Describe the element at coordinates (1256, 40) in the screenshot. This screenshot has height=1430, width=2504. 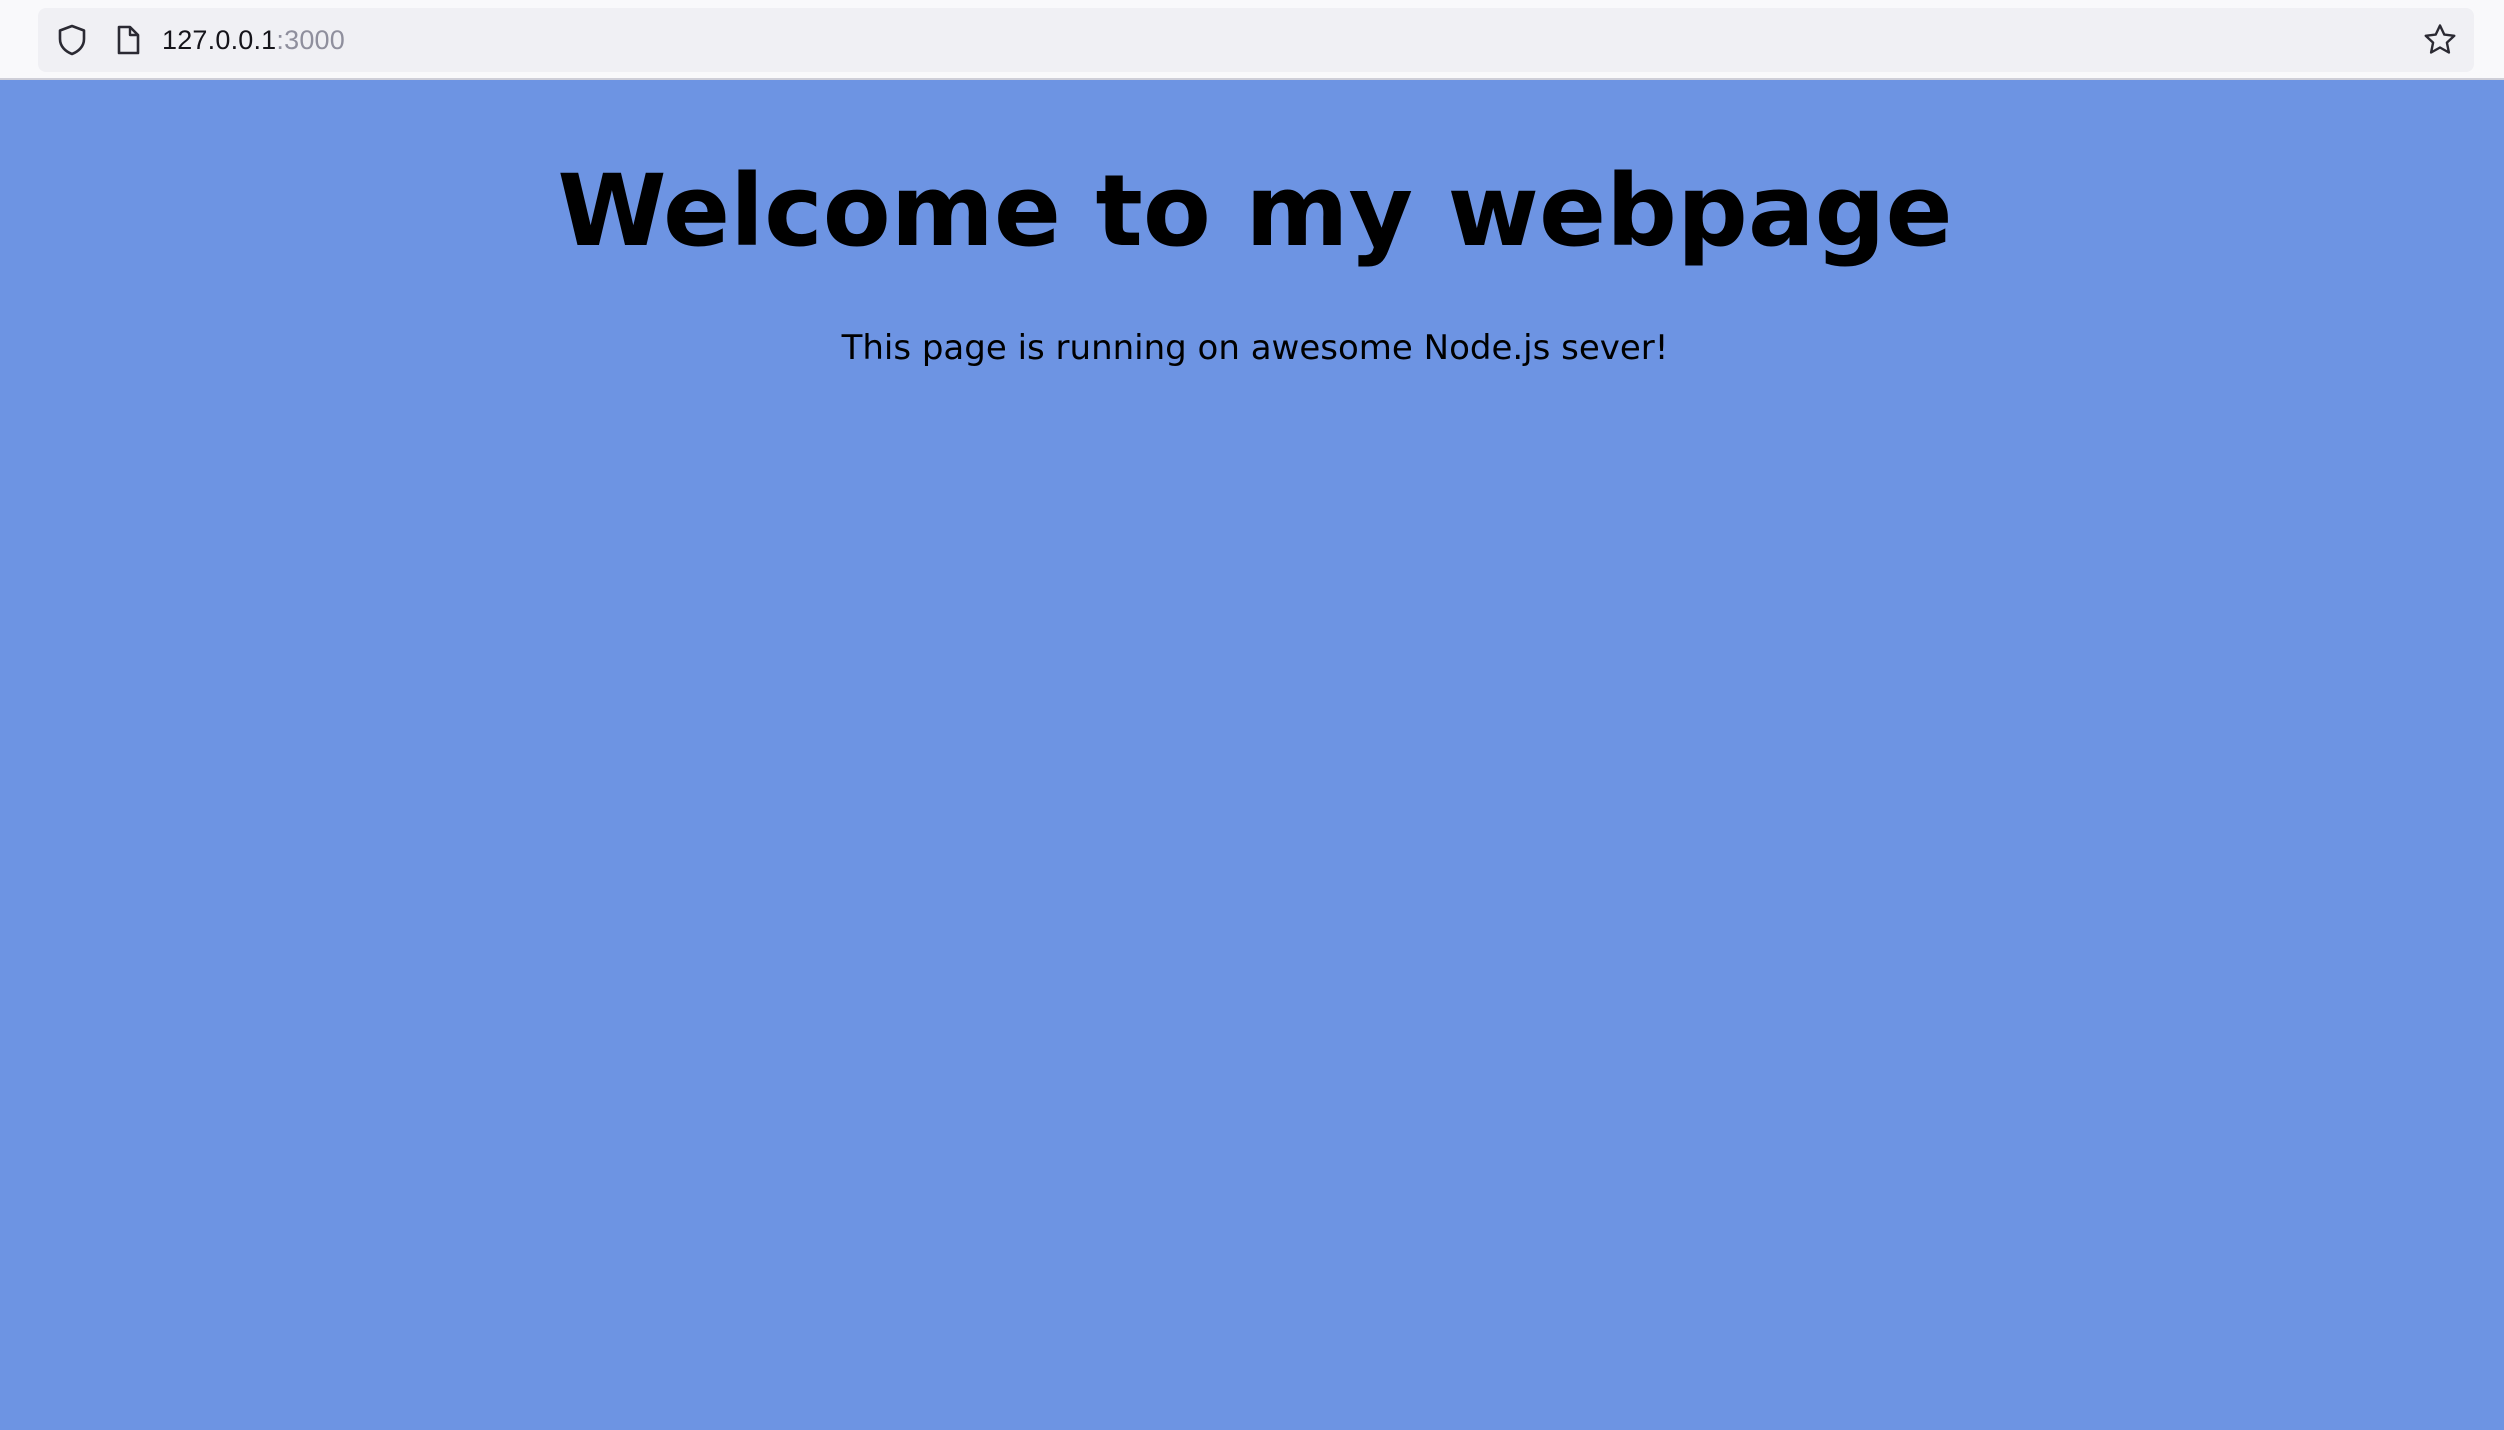
I see `address-bar: 127.0.0.1:3000` at that location.